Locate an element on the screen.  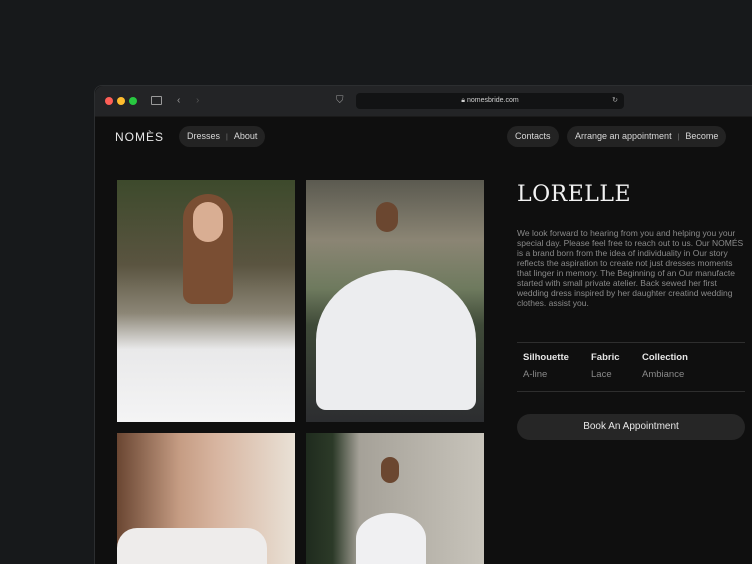
nav-about: About is located at coordinates (246, 136).